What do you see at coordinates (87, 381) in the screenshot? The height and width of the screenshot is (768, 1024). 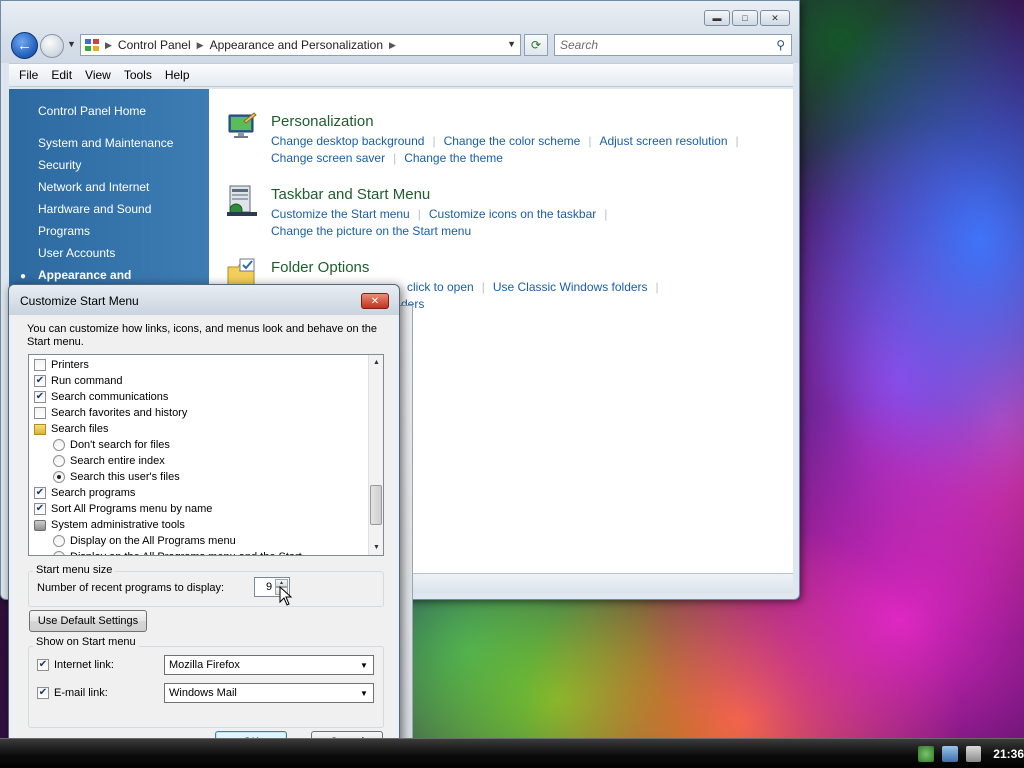 I see `option-label: Run command` at bounding box center [87, 381].